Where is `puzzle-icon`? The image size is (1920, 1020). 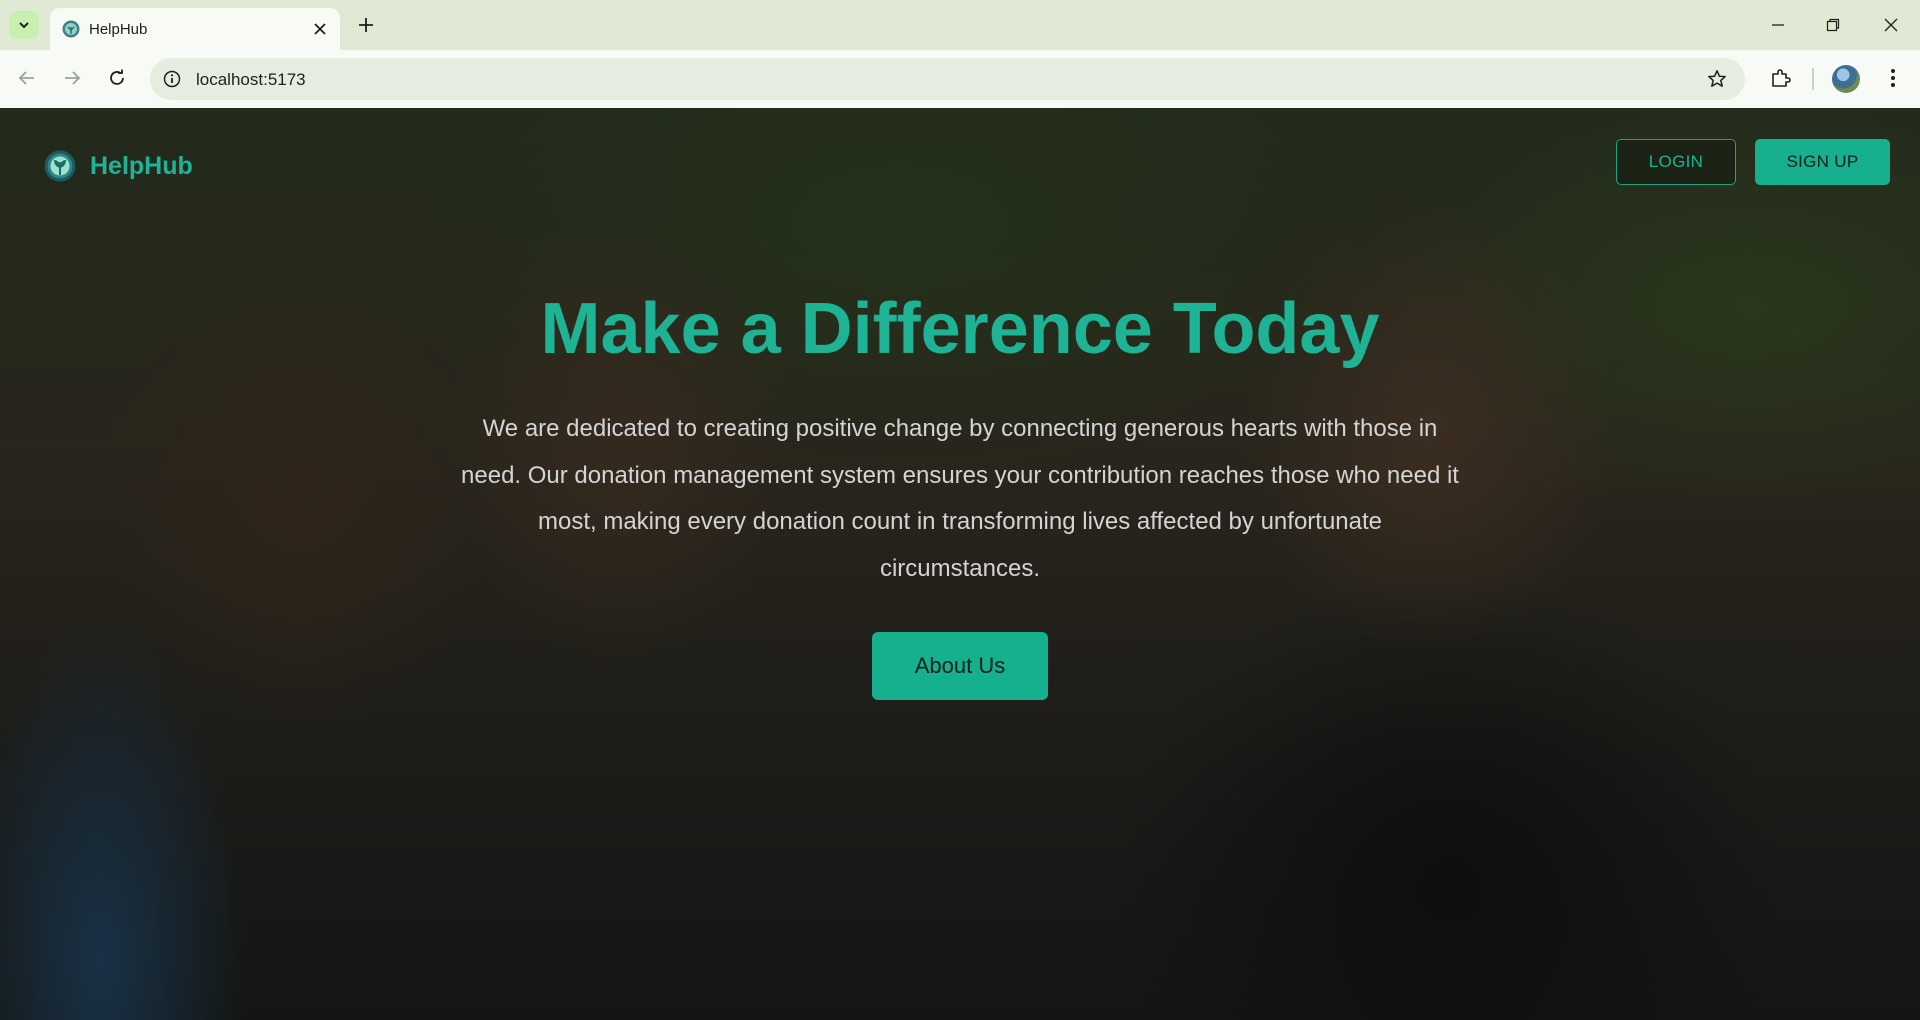
puzzle-icon is located at coordinates (1781, 78).